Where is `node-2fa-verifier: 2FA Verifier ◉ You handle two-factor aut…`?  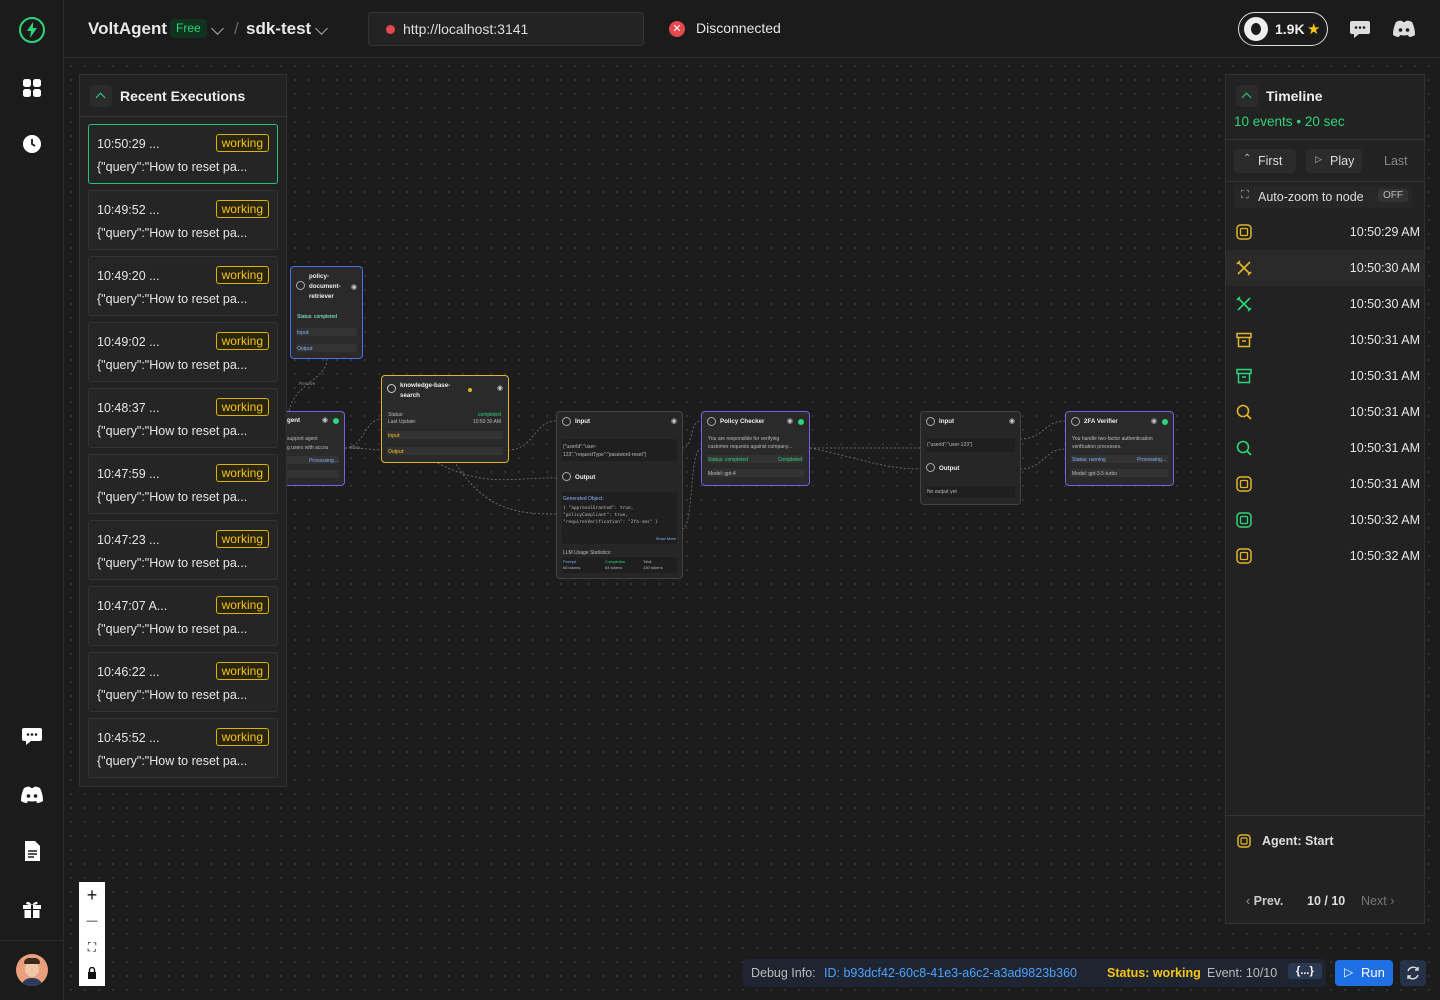
node-2fa-verifier: 2FA Verifier ◉ You handle two-factor aut… is located at coordinates (1119, 448).